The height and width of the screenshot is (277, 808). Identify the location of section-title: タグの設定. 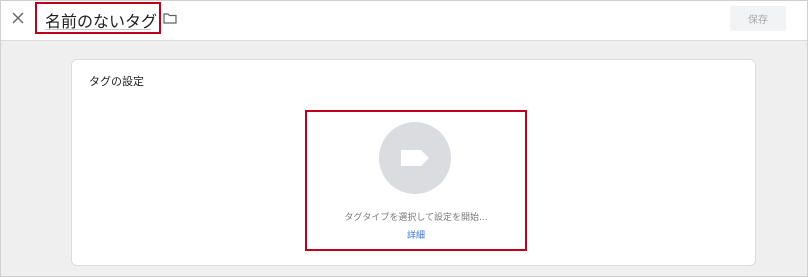
(116, 81).